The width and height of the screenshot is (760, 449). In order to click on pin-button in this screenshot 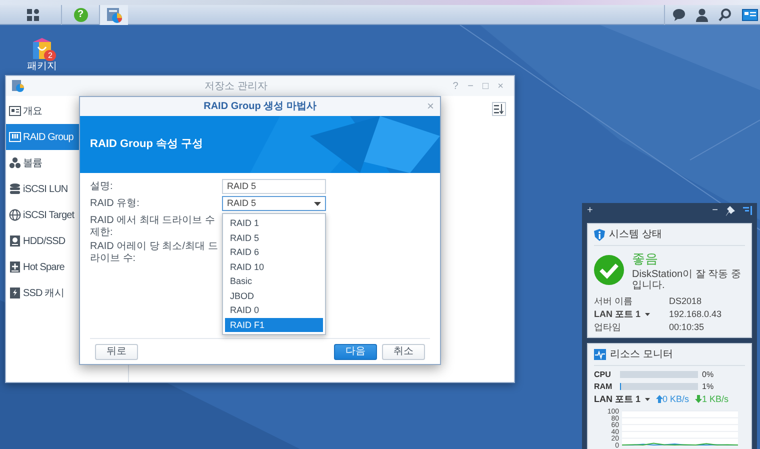, I will do `click(730, 210)`.